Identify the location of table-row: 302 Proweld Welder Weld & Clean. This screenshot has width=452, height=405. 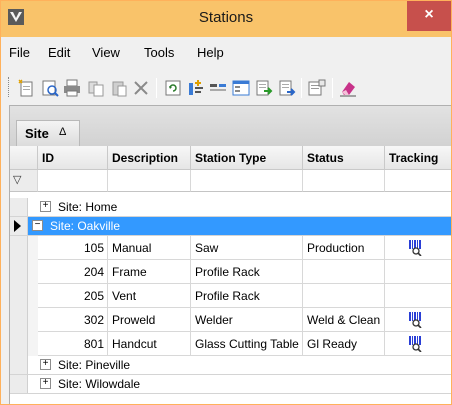
(230, 320).